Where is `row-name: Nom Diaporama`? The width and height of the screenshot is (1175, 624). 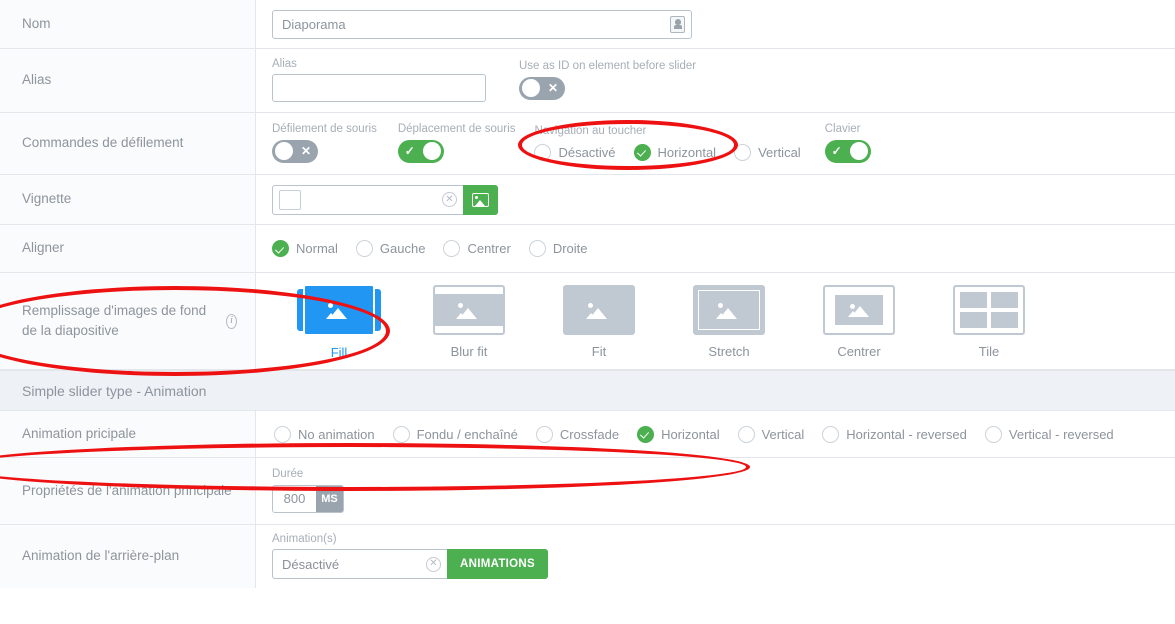 row-name: Nom Diaporama is located at coordinates (587, 24).